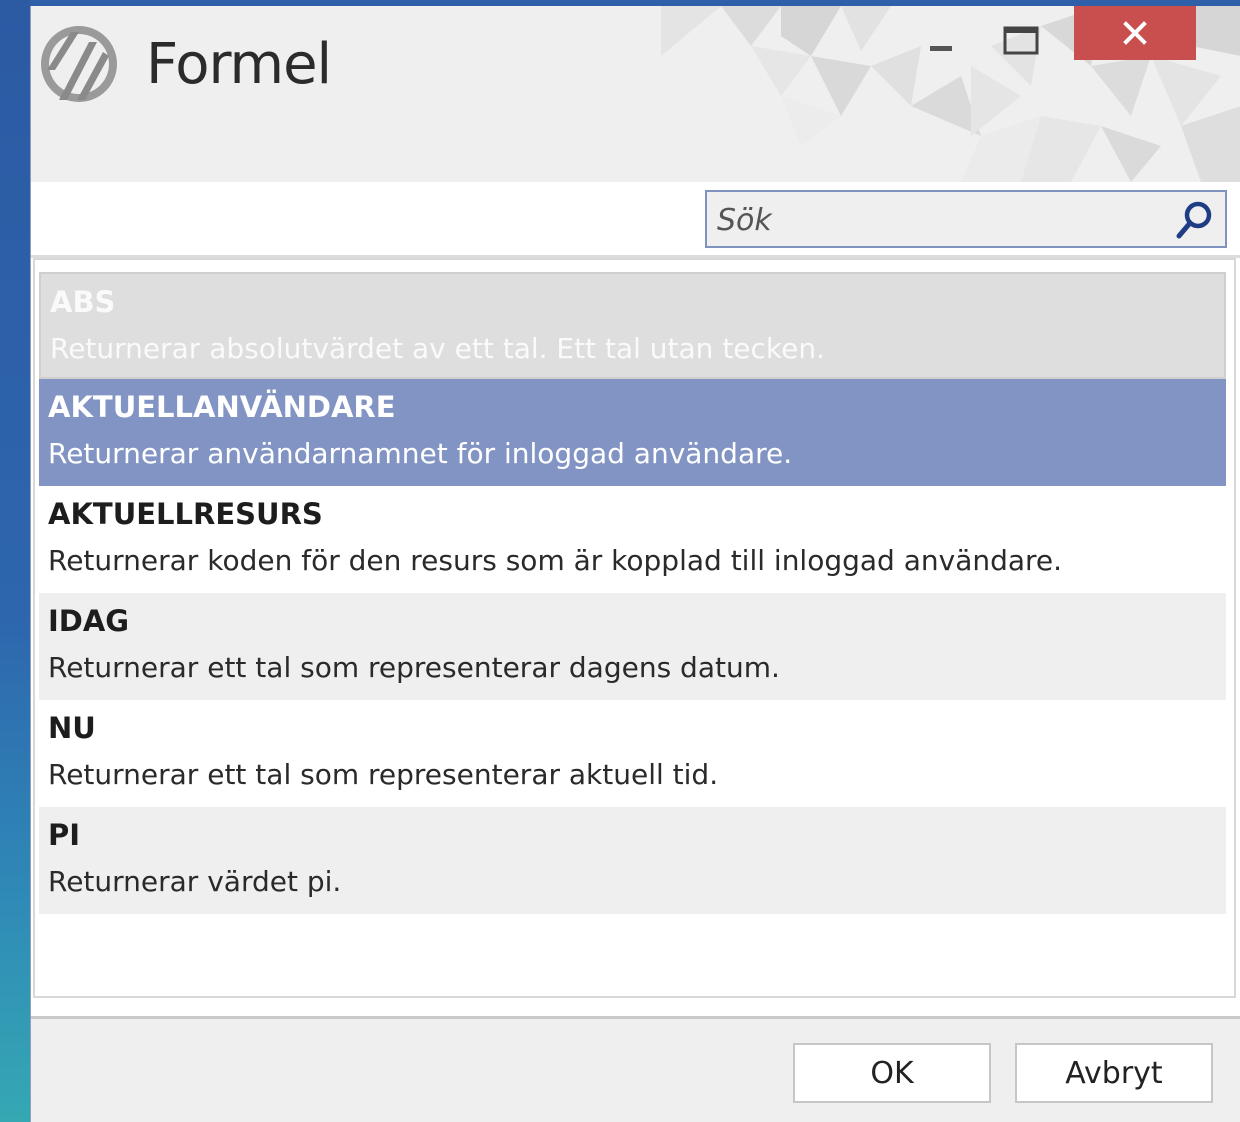  I want to click on maximize-button, so click(1021, 40).